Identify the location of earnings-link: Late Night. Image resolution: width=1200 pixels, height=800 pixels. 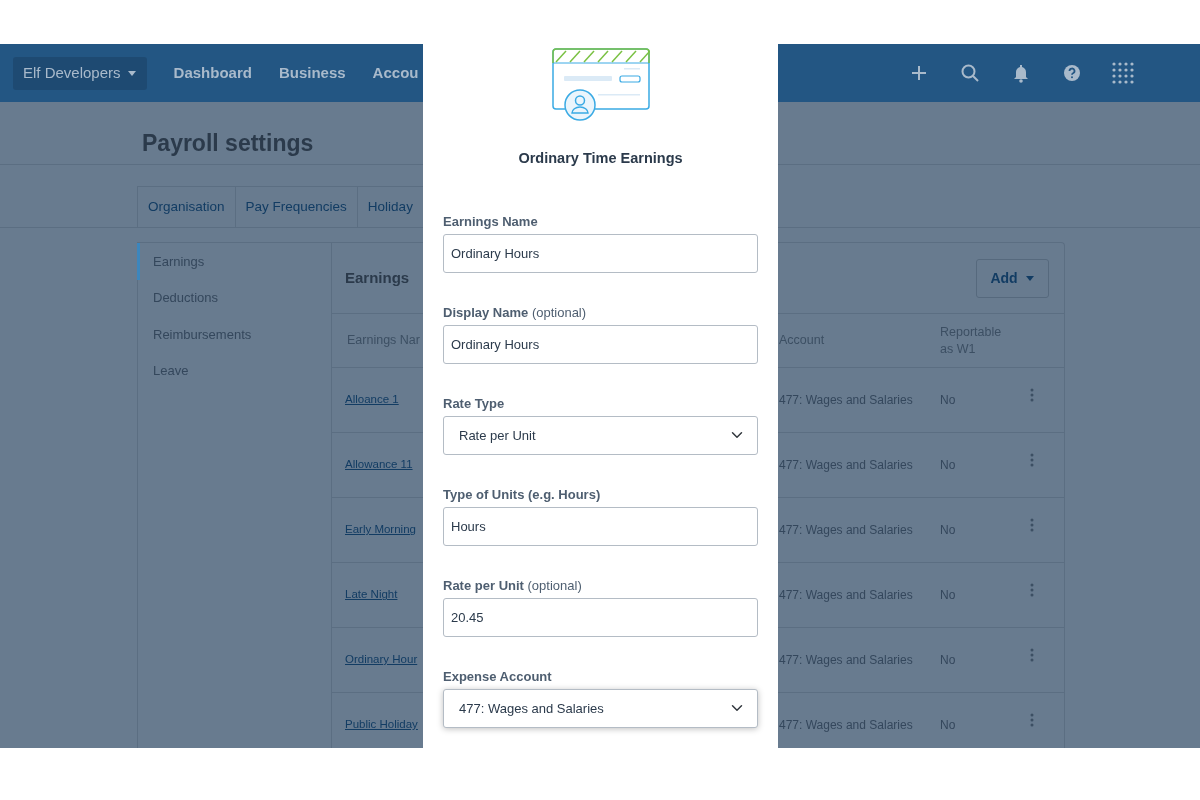
(365, 595).